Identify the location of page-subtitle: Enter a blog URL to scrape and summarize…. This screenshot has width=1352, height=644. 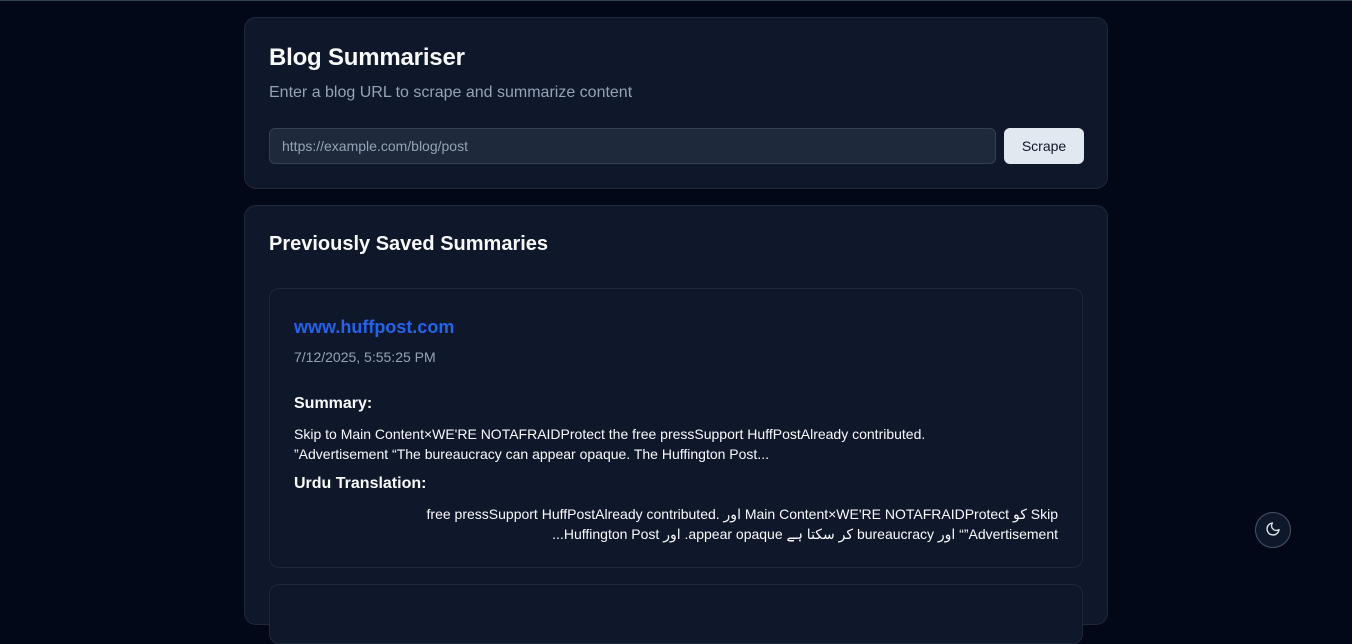
(451, 92).